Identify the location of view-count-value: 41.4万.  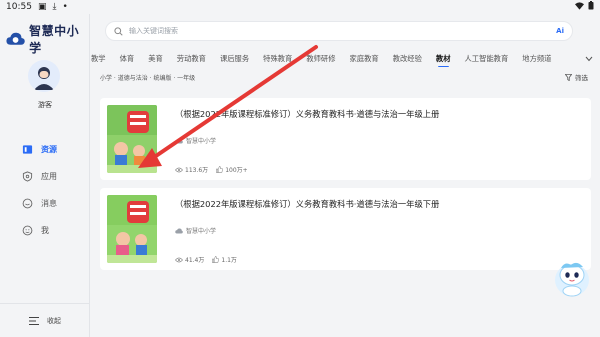
(195, 260).